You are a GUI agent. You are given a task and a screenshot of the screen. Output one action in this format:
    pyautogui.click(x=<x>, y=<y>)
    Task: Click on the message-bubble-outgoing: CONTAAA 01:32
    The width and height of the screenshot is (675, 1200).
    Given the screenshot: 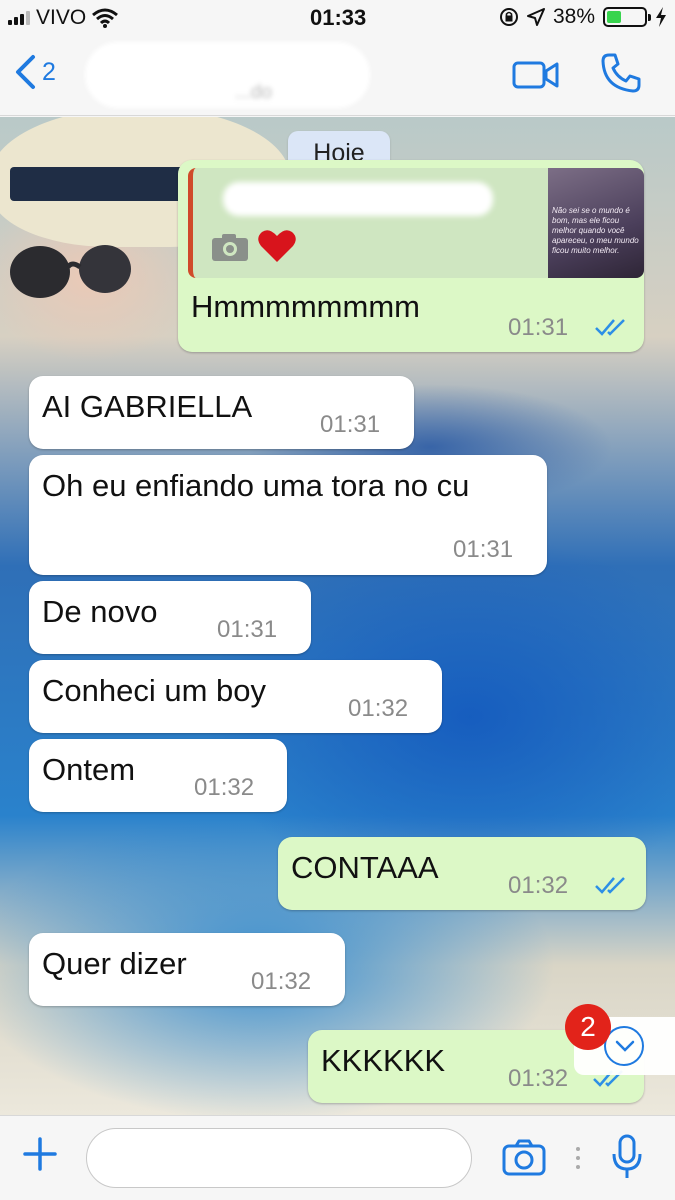 What is the action you would take?
    pyautogui.click(x=462, y=873)
    